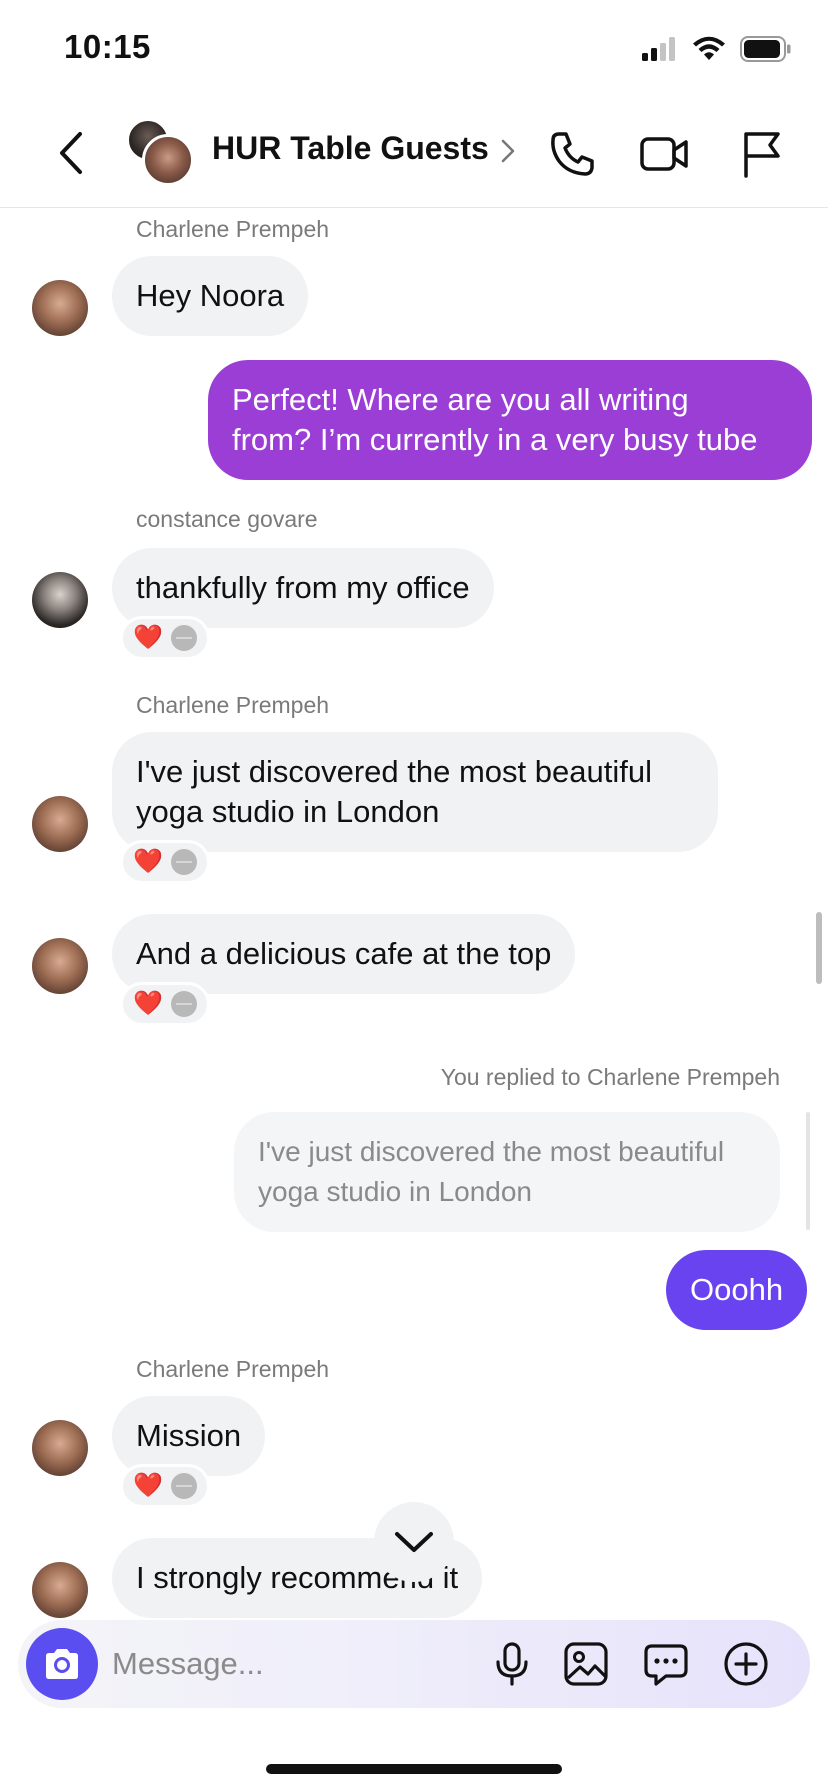  Describe the element at coordinates (394, 771) in the screenshot. I see `message-text-line: I've just discovered the most beautiful` at that location.